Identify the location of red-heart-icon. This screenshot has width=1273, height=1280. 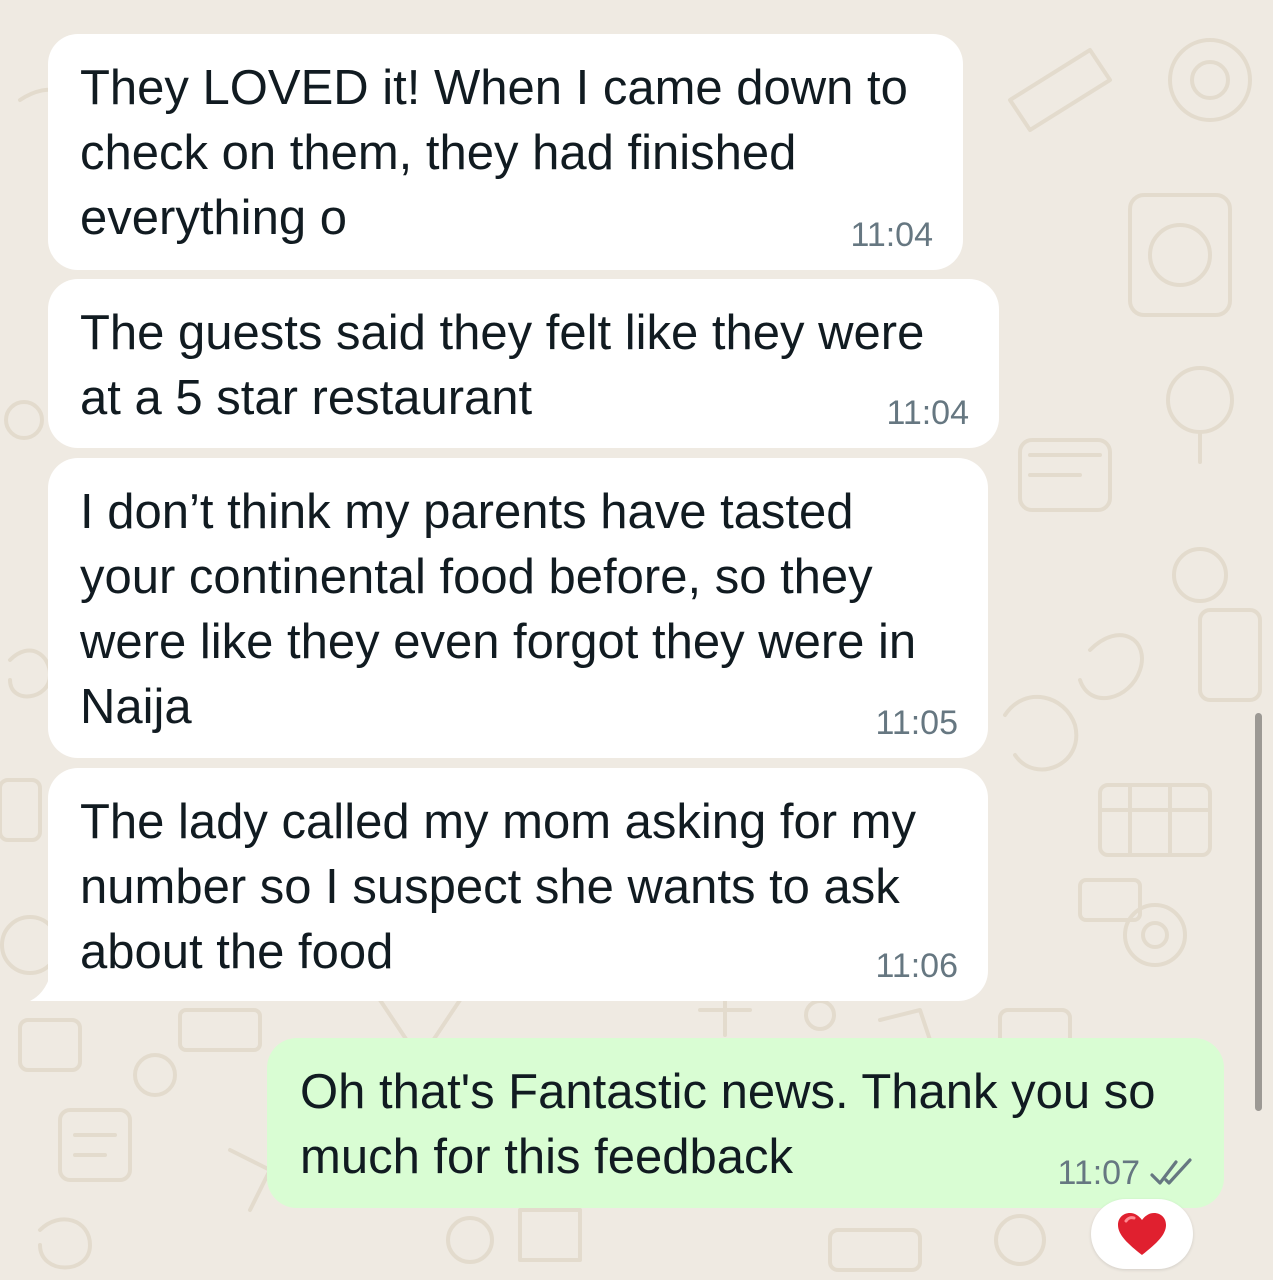
(1142, 1234).